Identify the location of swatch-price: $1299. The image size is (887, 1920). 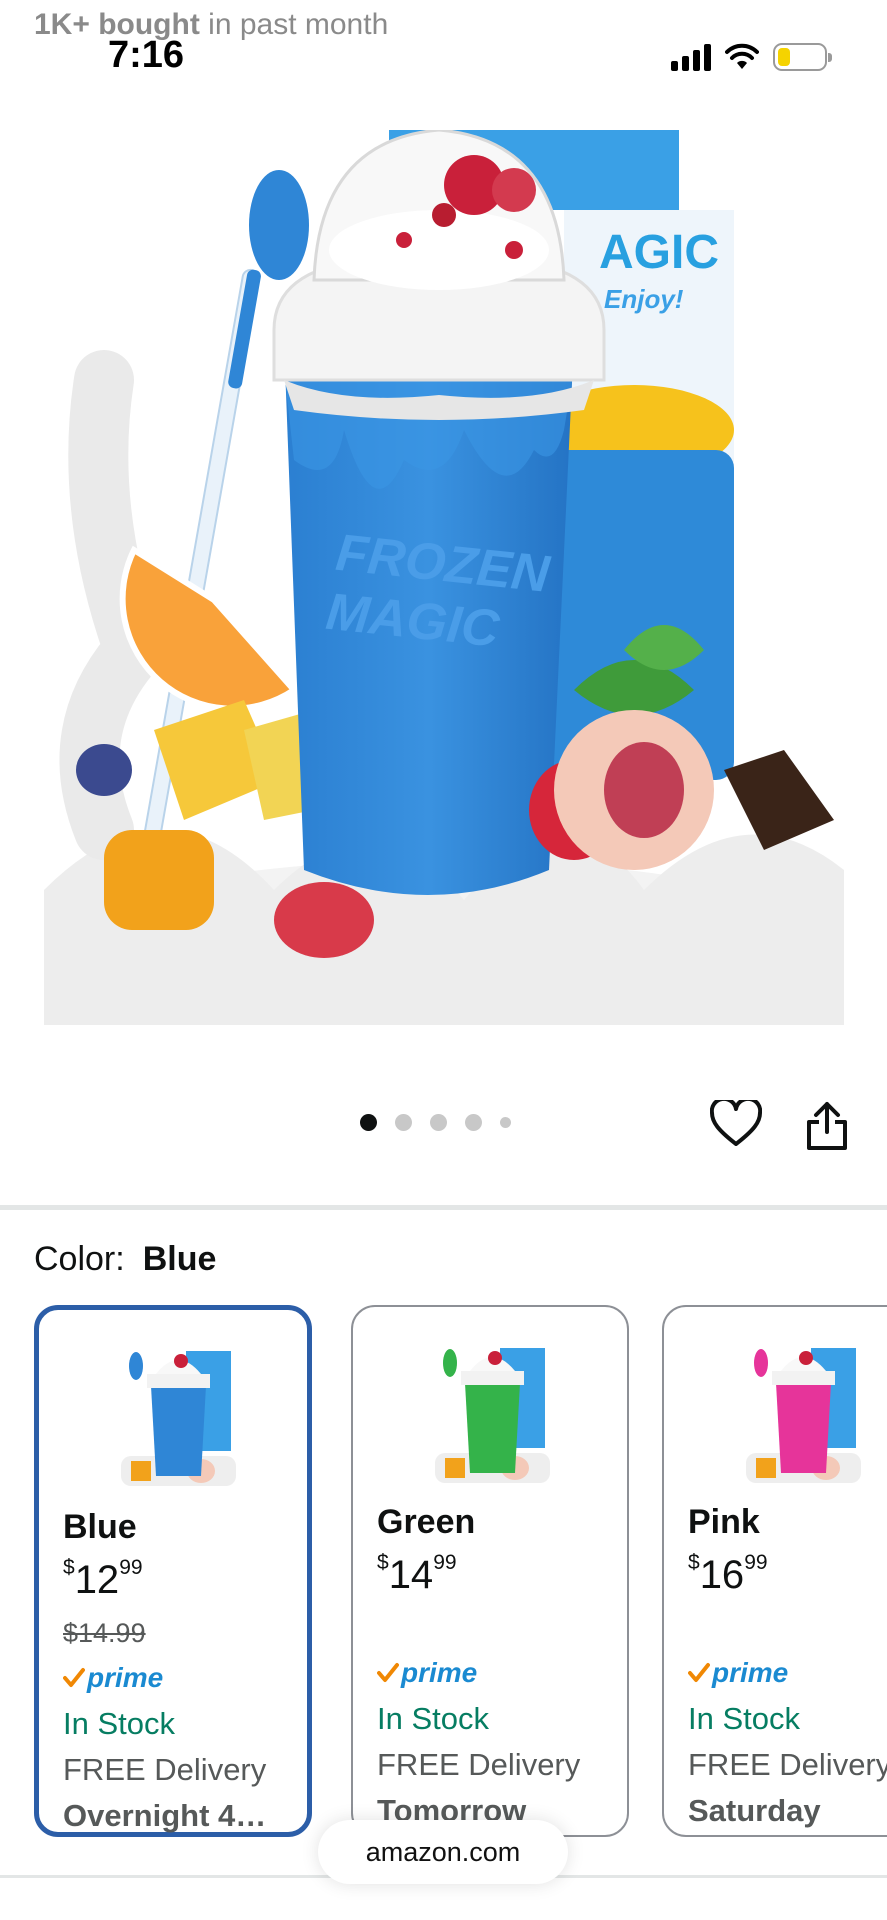
(103, 1579).